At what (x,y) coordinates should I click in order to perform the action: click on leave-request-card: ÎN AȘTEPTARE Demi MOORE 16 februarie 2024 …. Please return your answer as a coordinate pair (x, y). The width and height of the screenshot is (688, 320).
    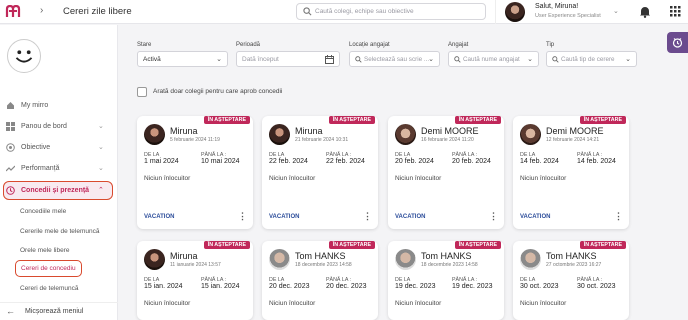
    Looking at the image, I should click on (446, 172).